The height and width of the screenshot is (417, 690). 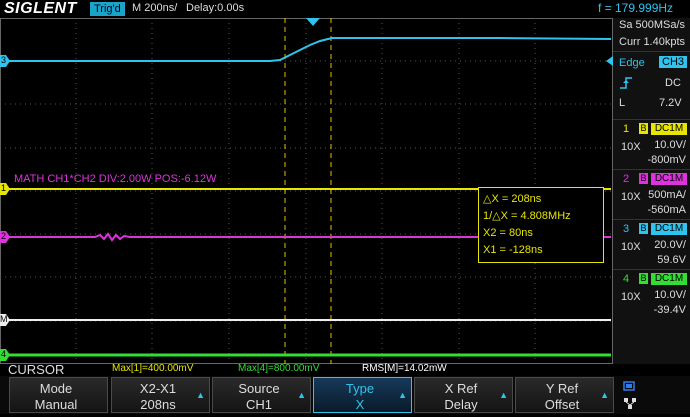 What do you see at coordinates (508, 233) in the screenshot?
I see `readout-x2: X2 = 80ns` at bounding box center [508, 233].